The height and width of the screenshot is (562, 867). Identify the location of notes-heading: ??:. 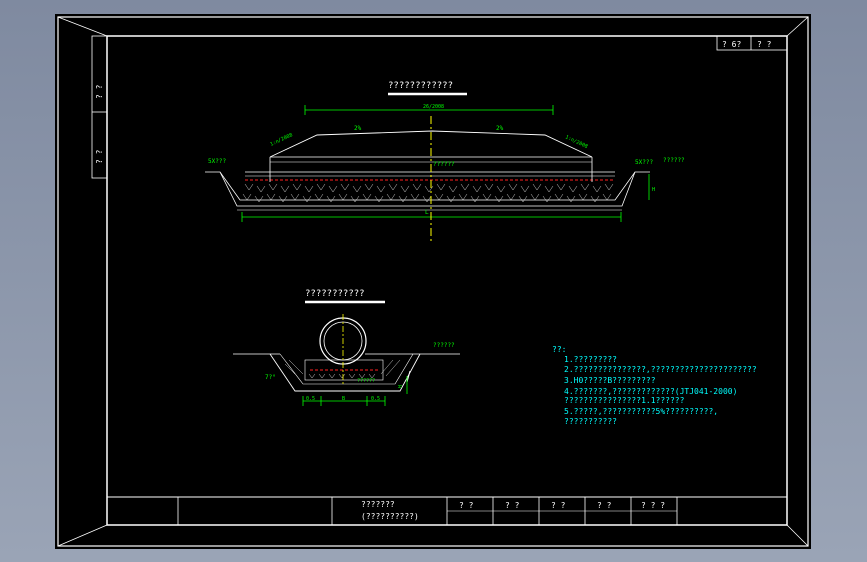
(559, 349).